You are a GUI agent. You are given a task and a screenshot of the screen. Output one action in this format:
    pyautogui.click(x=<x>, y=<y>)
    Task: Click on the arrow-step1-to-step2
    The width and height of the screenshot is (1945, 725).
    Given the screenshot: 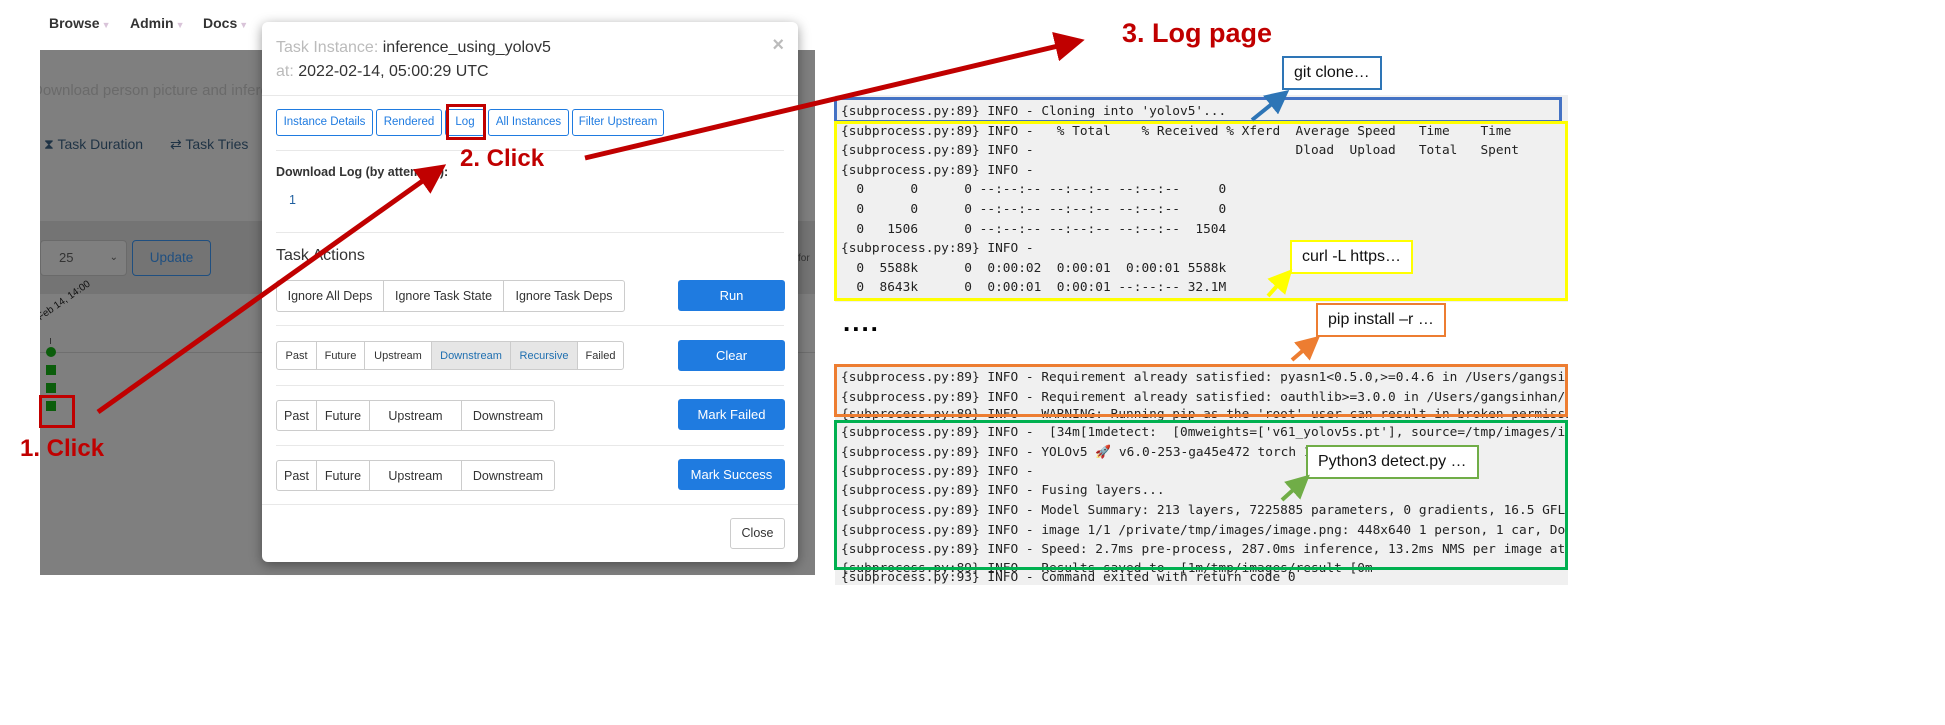 What is the action you would take?
    pyautogui.click(x=271, y=289)
    